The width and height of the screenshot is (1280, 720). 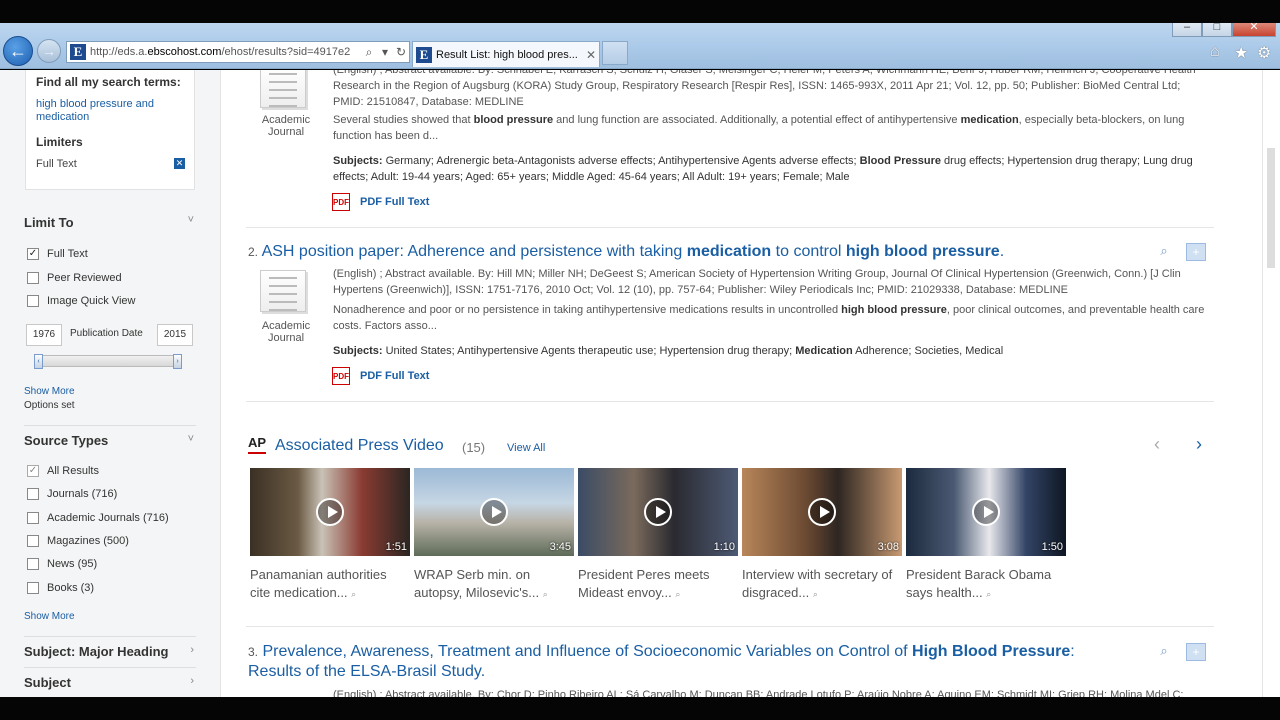 What do you see at coordinates (730, 227) in the screenshot?
I see `divider` at bounding box center [730, 227].